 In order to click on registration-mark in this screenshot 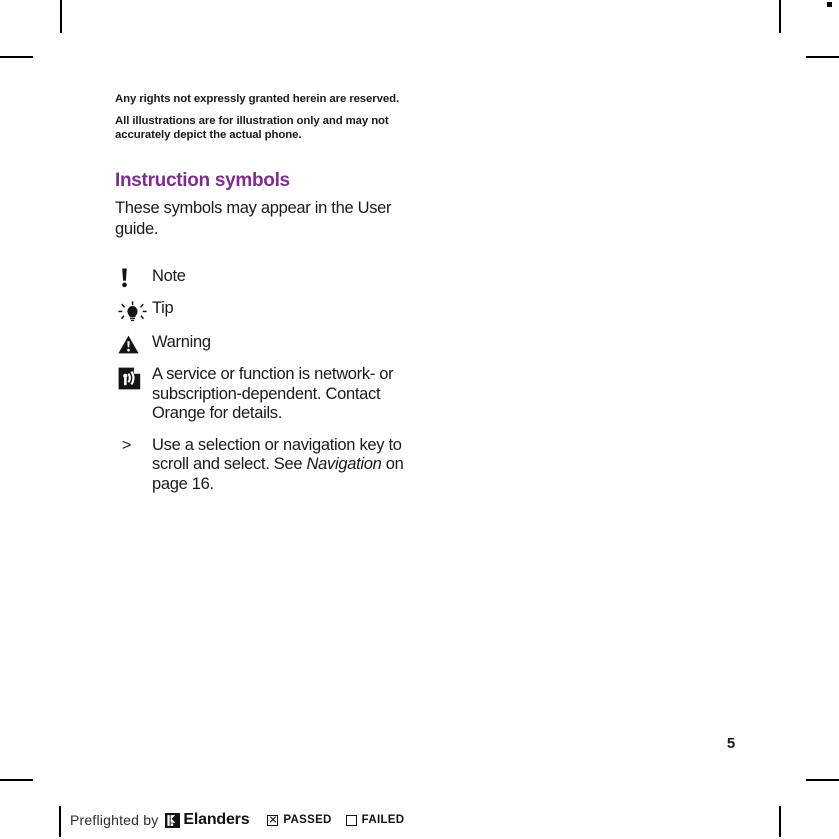, I will do `click(829, 4)`.